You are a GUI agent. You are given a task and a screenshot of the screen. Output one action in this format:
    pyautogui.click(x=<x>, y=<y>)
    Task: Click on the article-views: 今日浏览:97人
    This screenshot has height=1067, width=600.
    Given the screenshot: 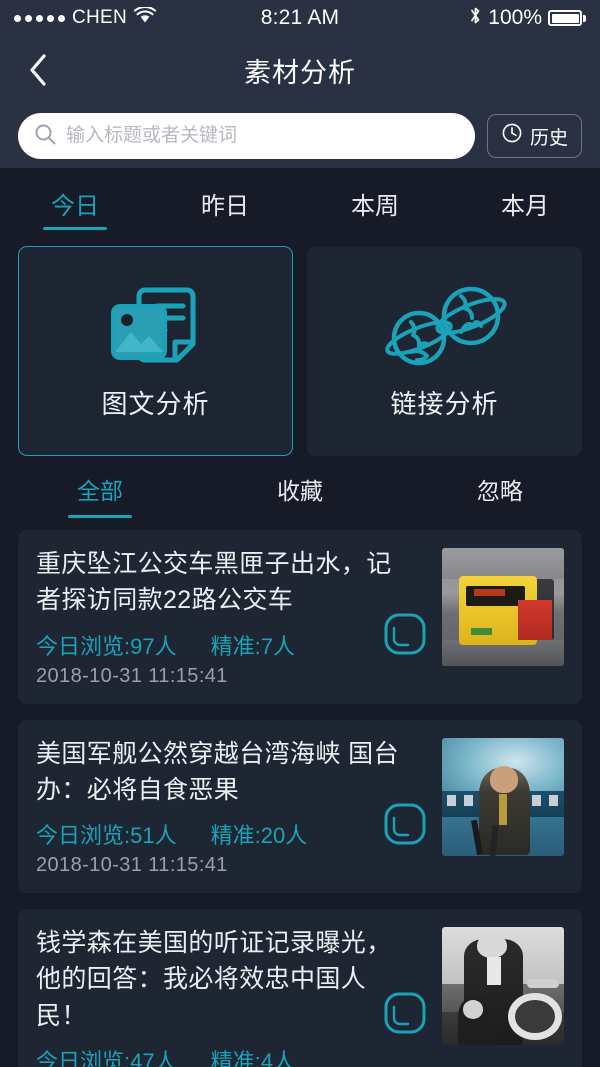 What is the action you would take?
    pyautogui.click(x=106, y=646)
    